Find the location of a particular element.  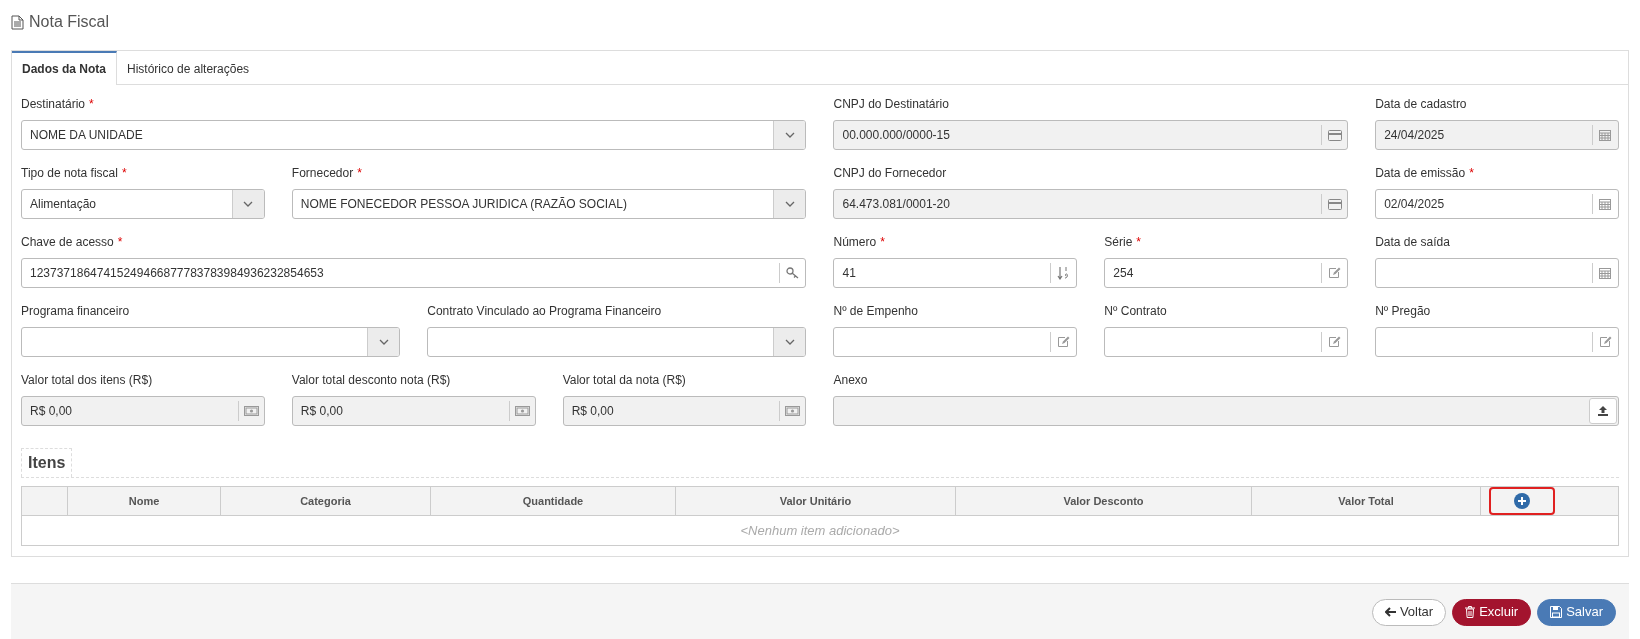

field-value: Alimentação is located at coordinates (127, 204).